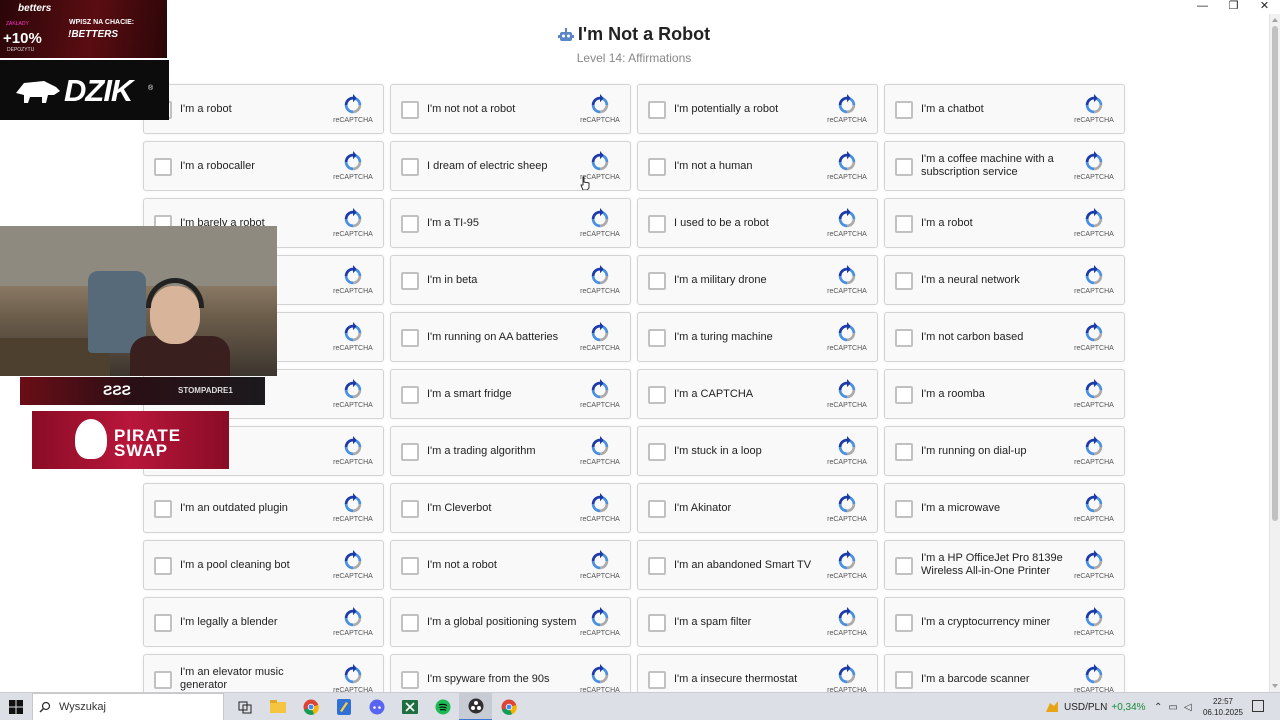 The image size is (1280, 720). I want to click on captcha-card: I'm a robocaller reCAPTCHA, so click(263, 166).